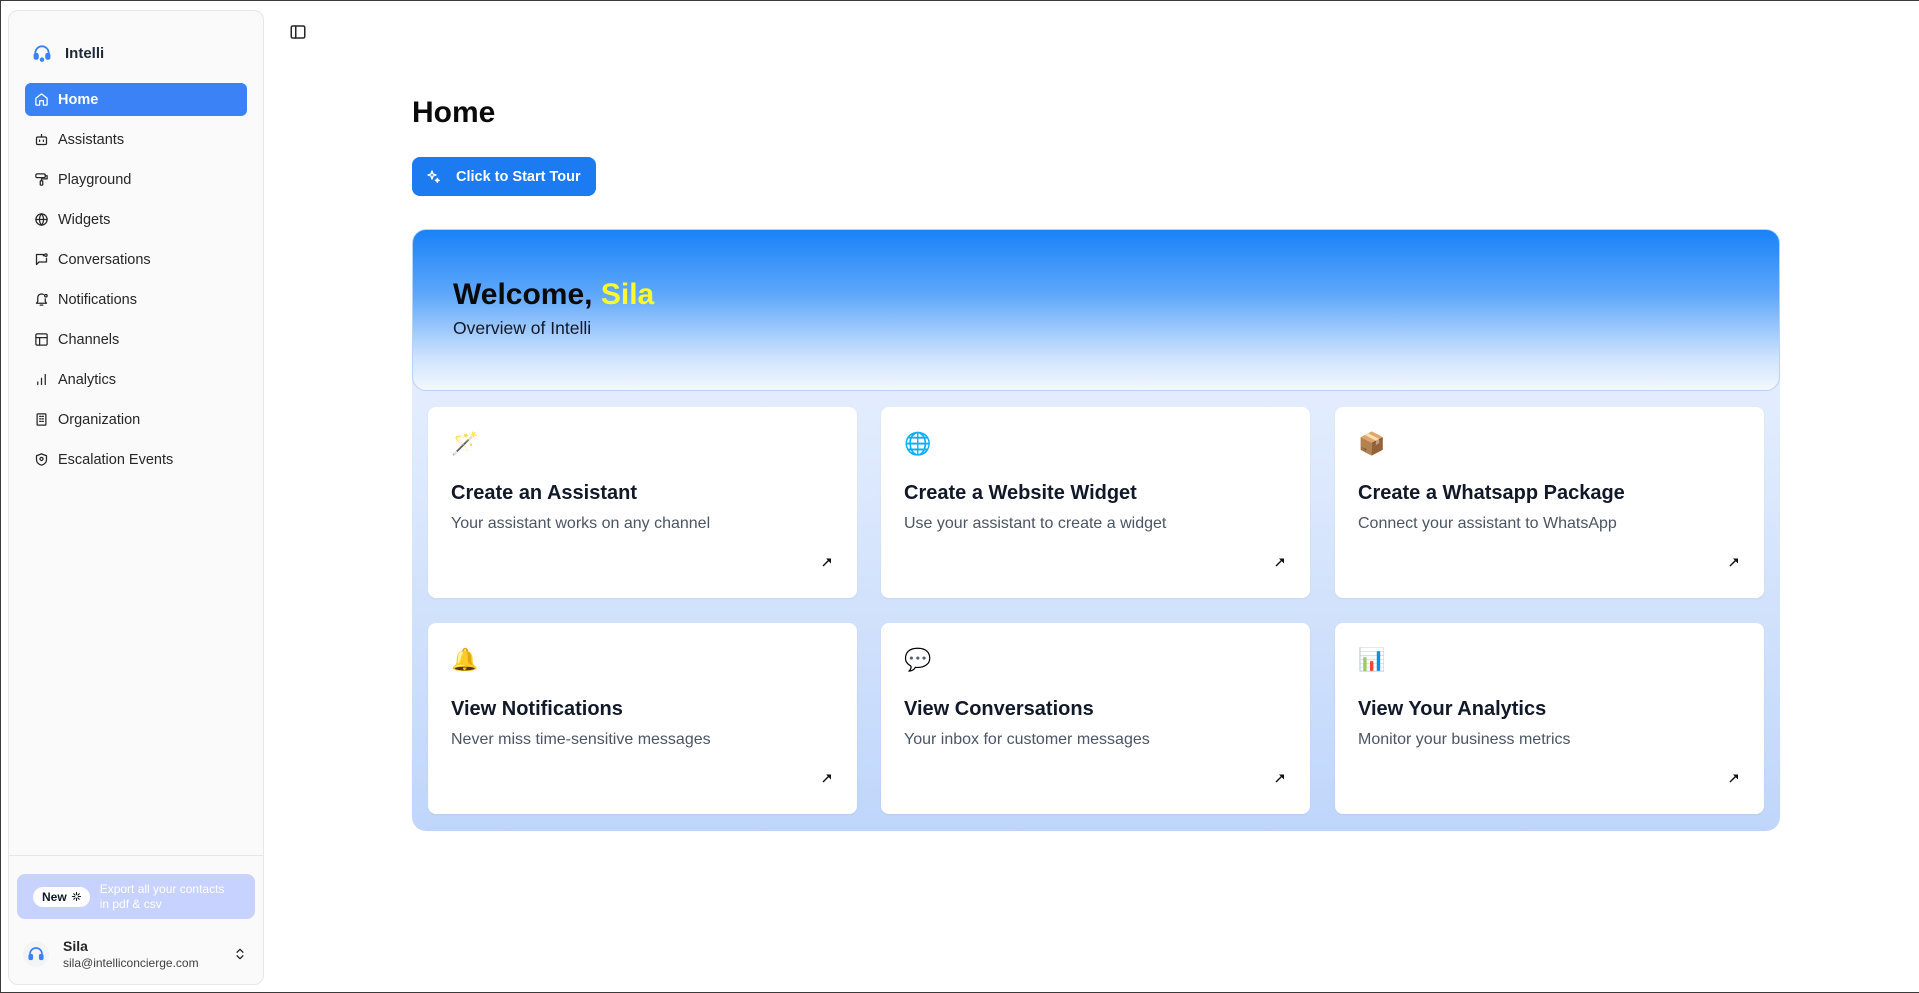  Describe the element at coordinates (116, 459) in the screenshot. I see `sidebar-item-label: Escalation Events` at that location.